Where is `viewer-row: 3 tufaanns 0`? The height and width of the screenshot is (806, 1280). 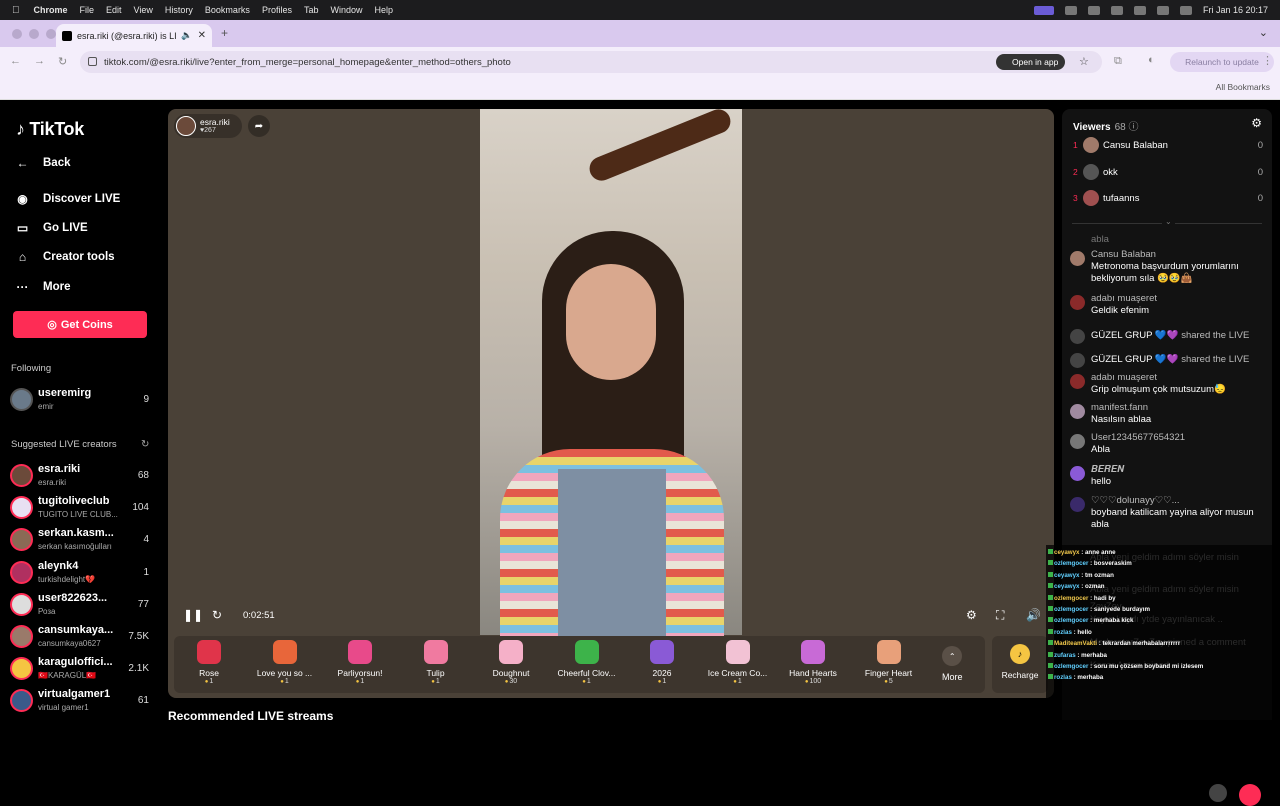
viewer-row: 3 tufaanns 0 is located at coordinates (1168, 199).